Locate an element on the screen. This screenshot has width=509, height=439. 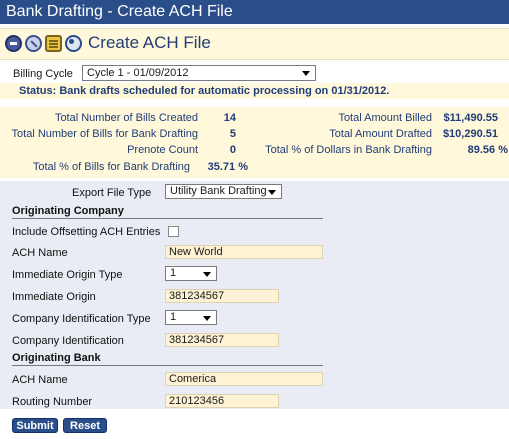
notes-icon is located at coordinates (53, 43).